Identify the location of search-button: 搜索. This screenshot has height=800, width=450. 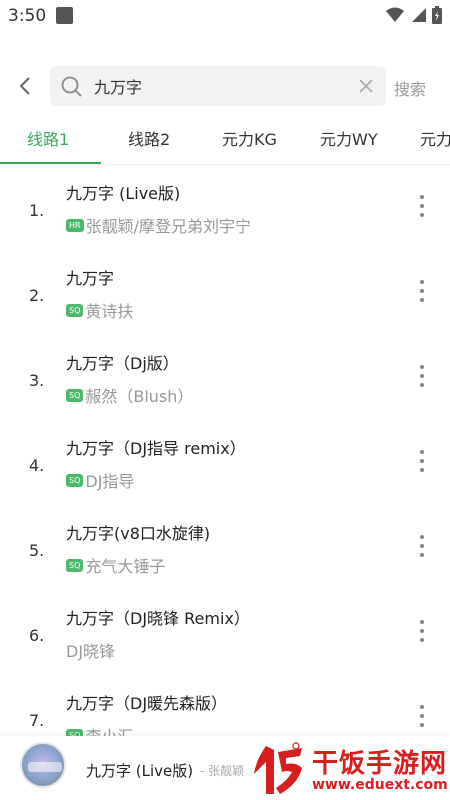
(410, 88).